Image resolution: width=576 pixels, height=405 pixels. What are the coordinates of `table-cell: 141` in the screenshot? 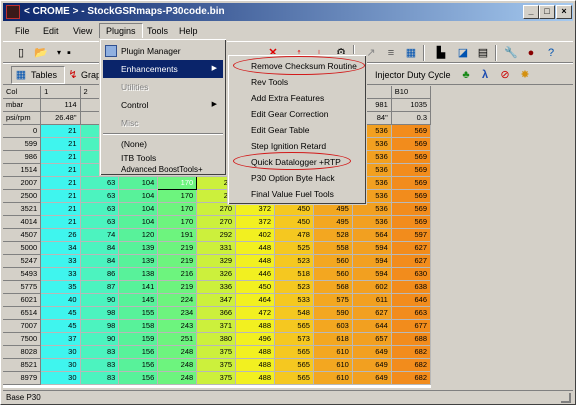 It's located at (138, 287).